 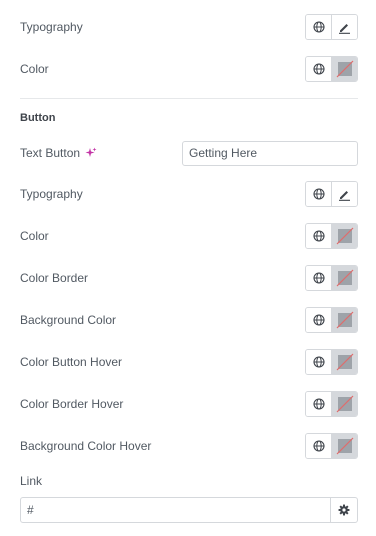 I want to click on color-border-row: Color Border, so click(x=189, y=278).